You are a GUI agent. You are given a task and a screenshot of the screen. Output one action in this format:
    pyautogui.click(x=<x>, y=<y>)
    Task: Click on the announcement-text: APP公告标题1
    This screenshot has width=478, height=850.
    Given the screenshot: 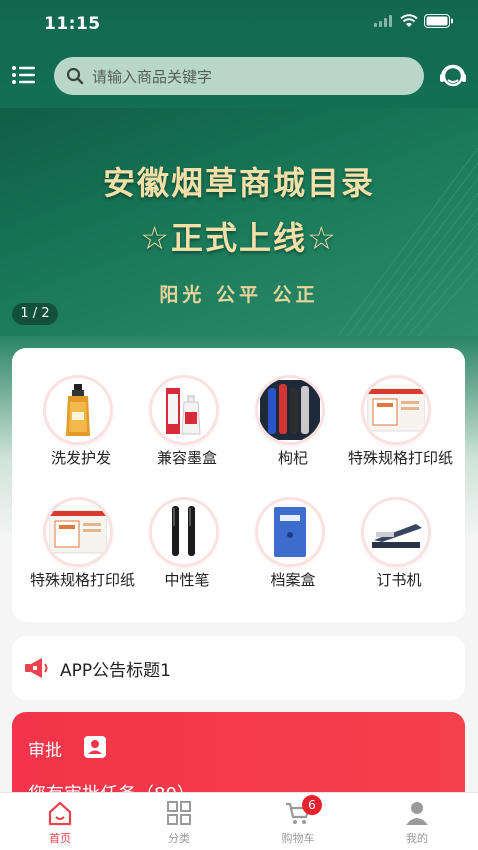 What is the action you would take?
    pyautogui.click(x=115, y=670)
    